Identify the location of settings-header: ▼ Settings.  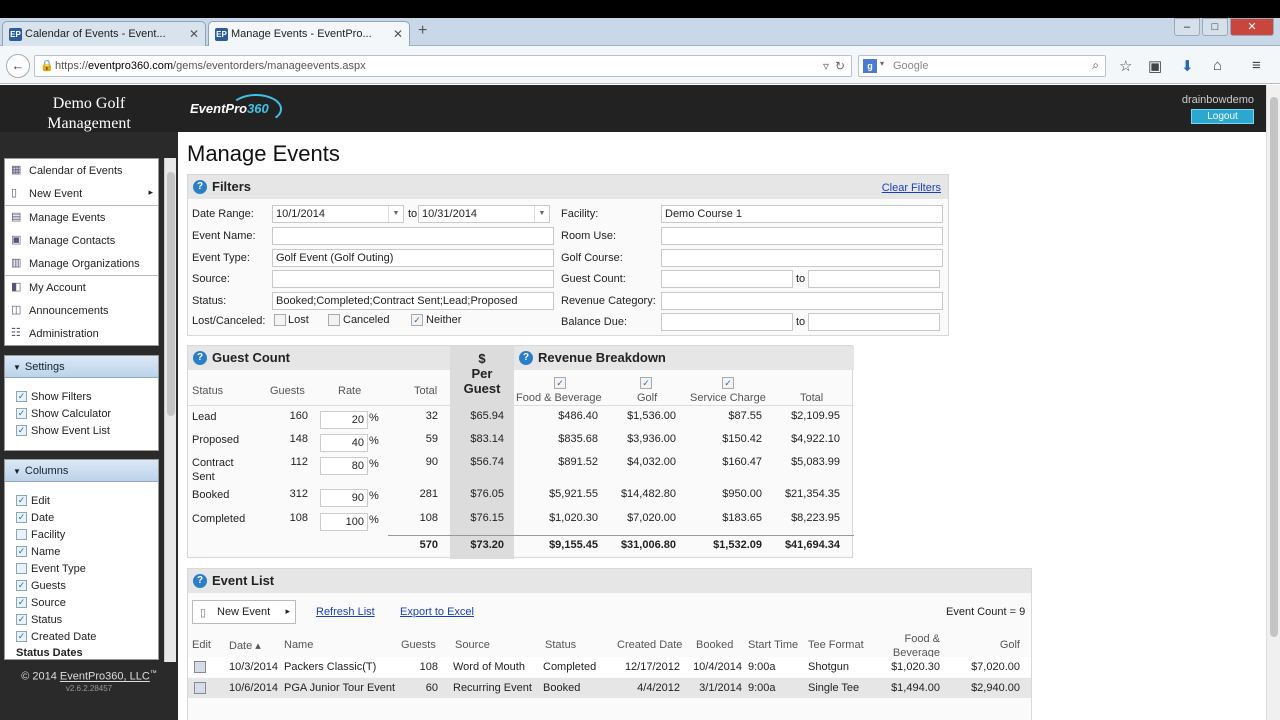
(81, 367).